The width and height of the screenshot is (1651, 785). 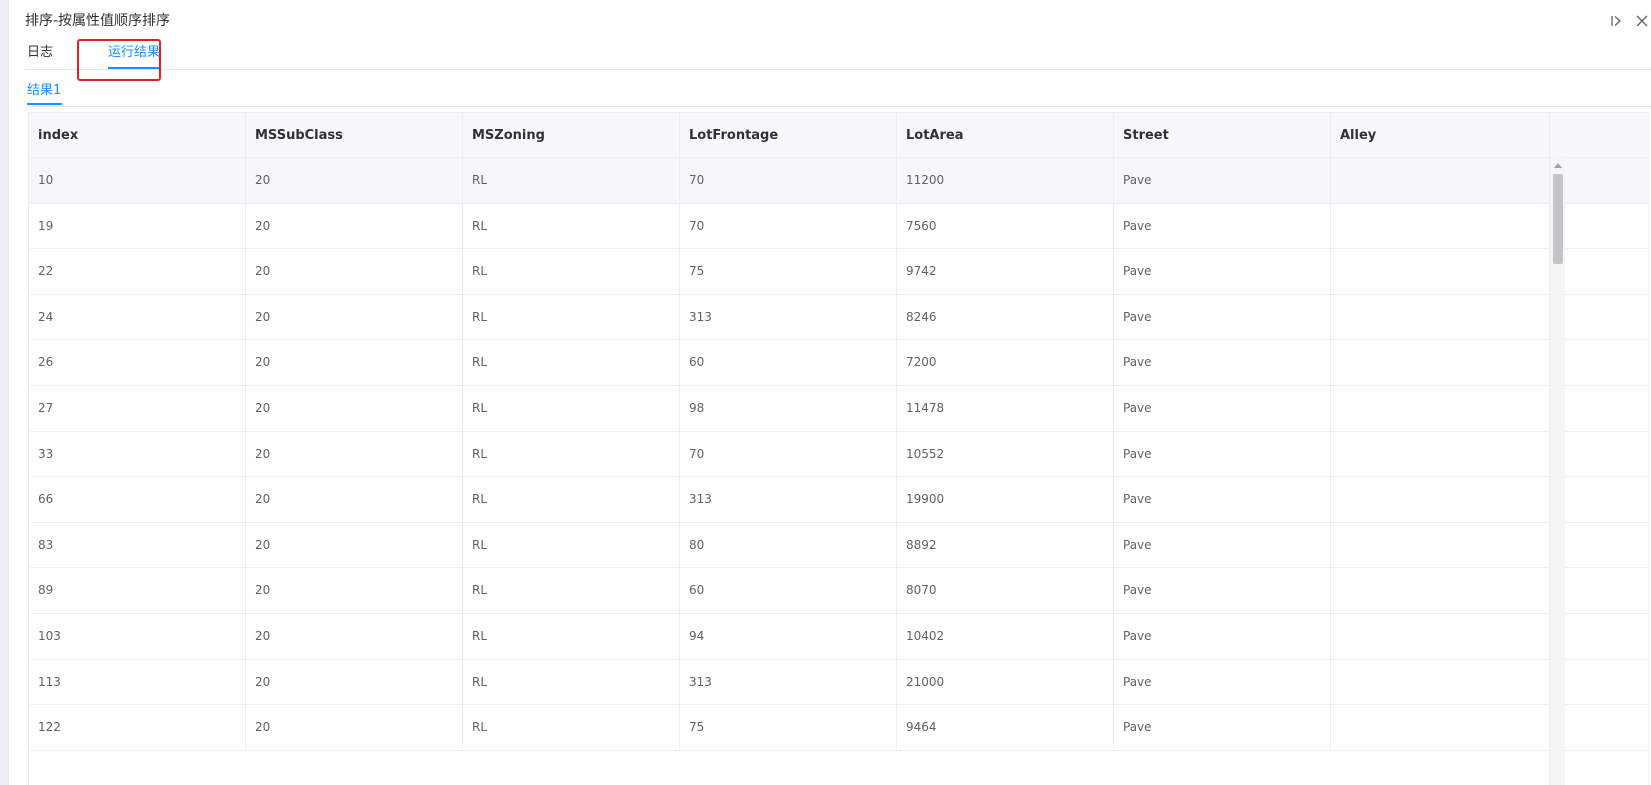 I want to click on backdrop, so click(x=4, y=392).